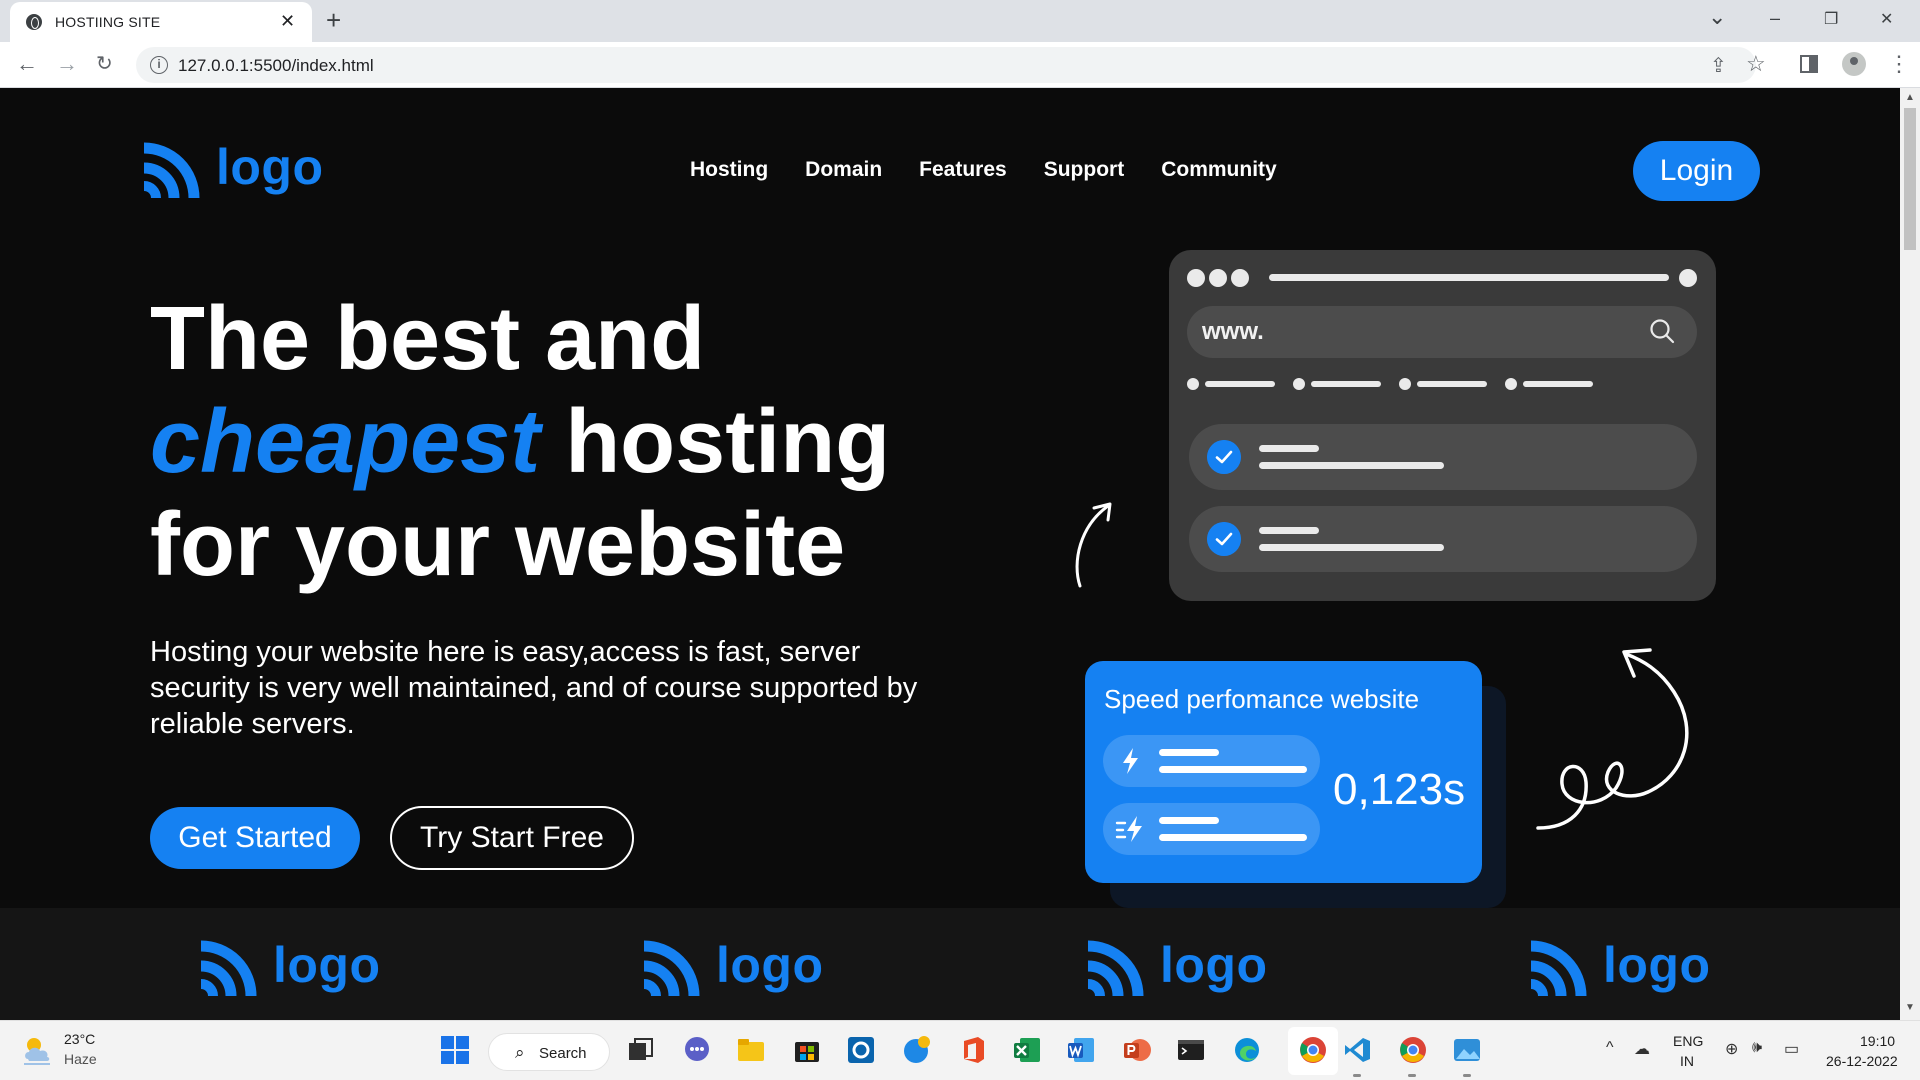 The image size is (1920, 1080). What do you see at coordinates (960, 21) in the screenshot?
I see `browser-tab-strip: HOSTIING SITE ✕ + ⌄ – ❐ ✕` at bounding box center [960, 21].